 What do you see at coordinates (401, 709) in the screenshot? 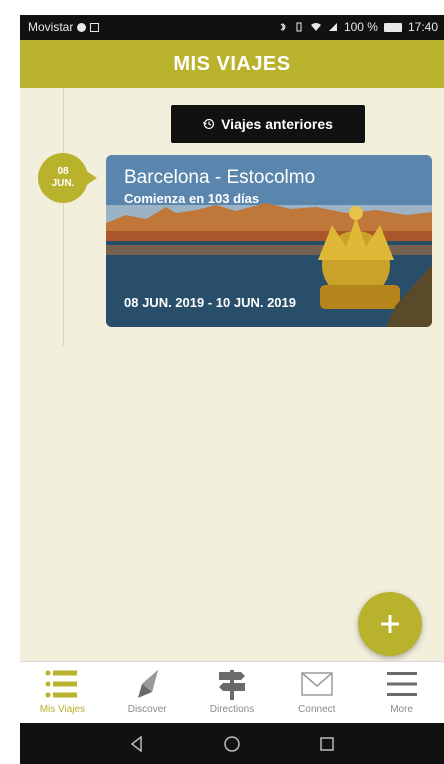
I see `nav-label-more: More` at bounding box center [401, 709].